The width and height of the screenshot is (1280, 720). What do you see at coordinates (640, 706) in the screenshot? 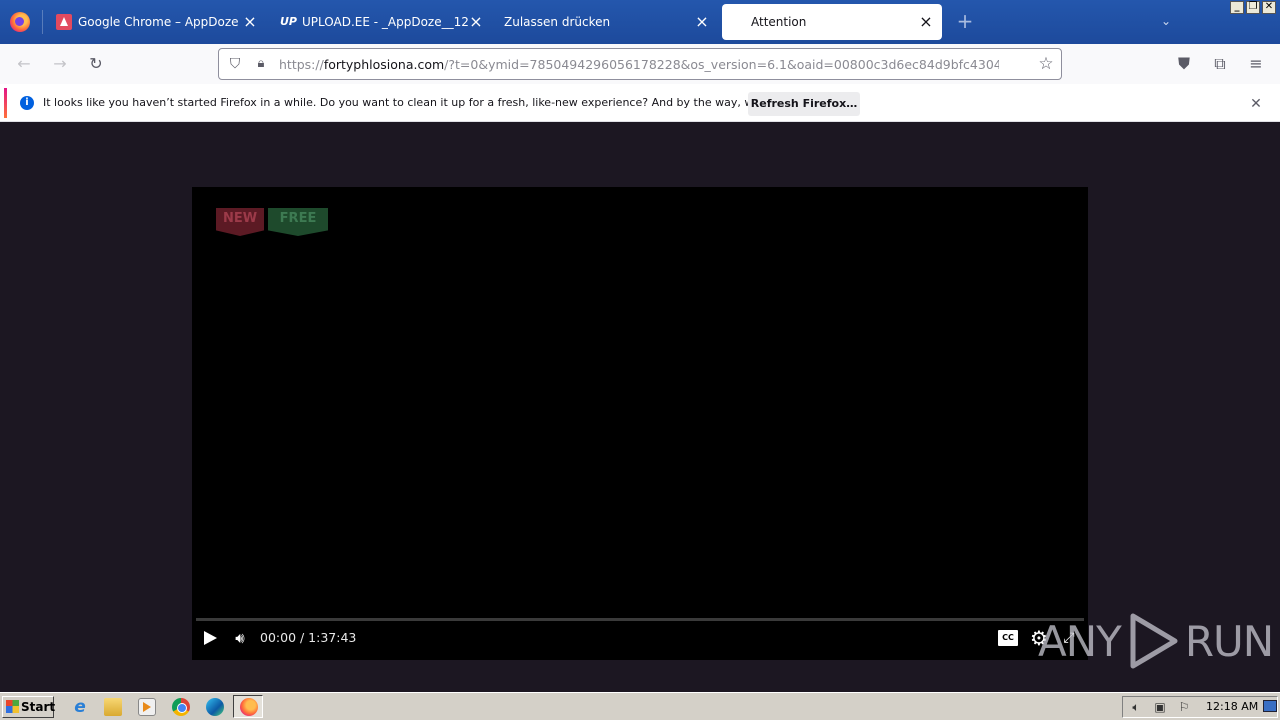
I see `taskbar: Start e 🔈︎ ▣ ⚐ 12:18 AM` at bounding box center [640, 706].